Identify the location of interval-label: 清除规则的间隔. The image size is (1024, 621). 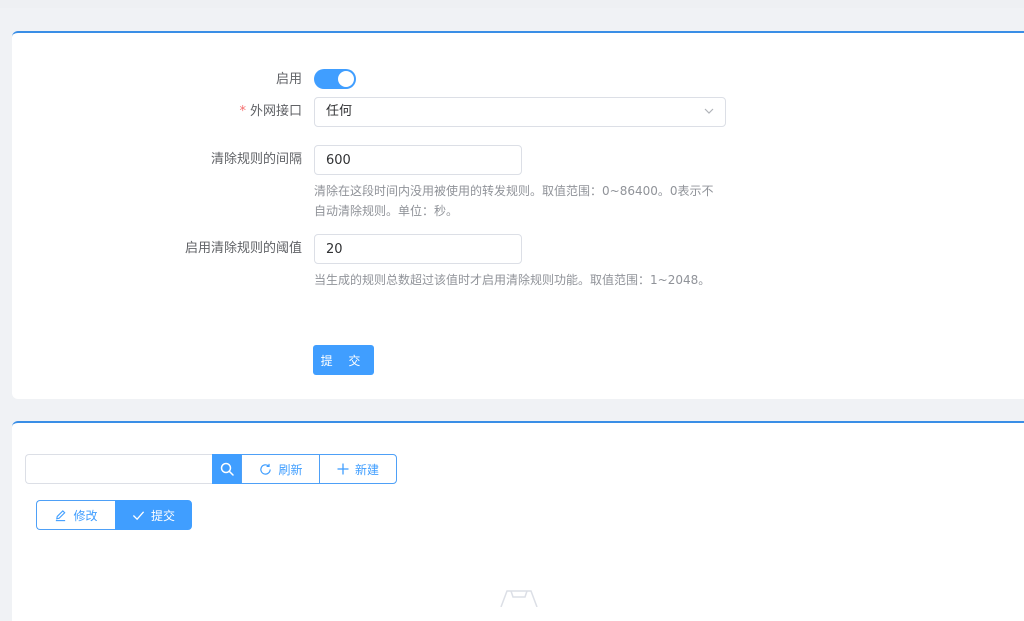
(256, 159).